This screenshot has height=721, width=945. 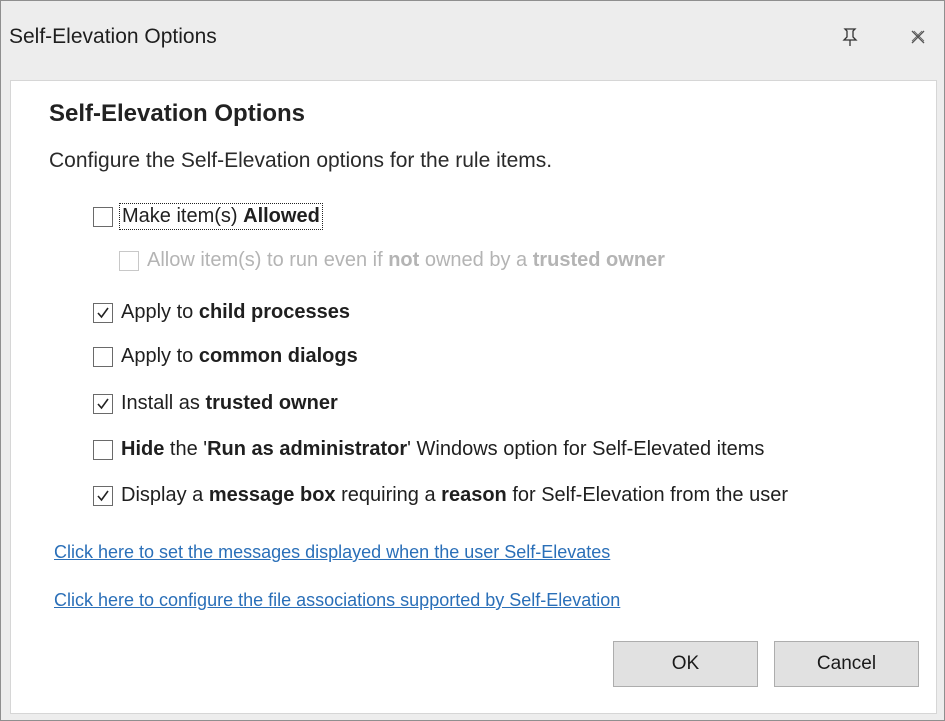 What do you see at coordinates (846, 664) in the screenshot?
I see `cancel-button: Cancel` at bounding box center [846, 664].